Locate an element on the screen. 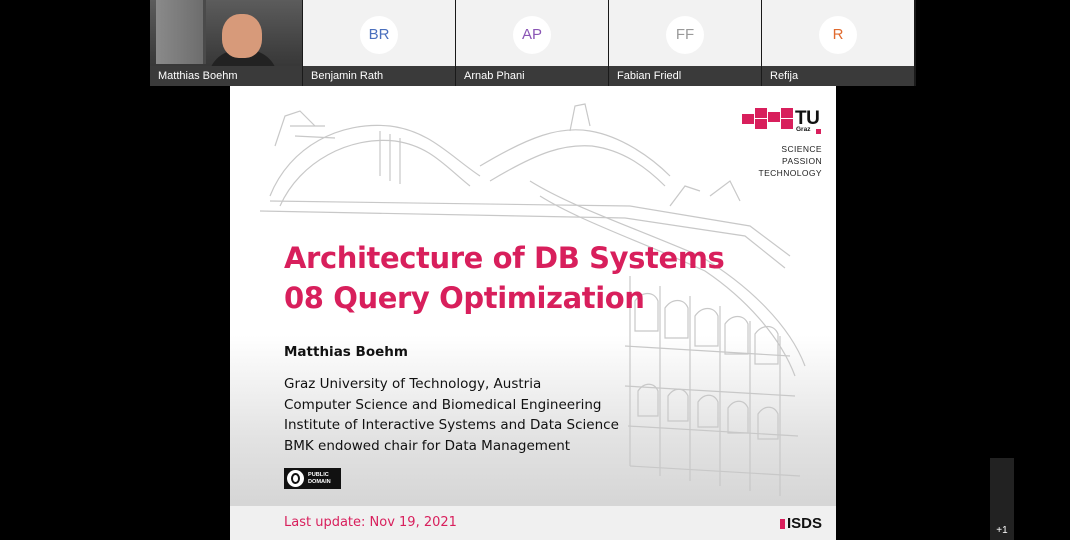 The width and height of the screenshot is (1070, 540). tagline-line: TECHNOLOGY is located at coordinates (790, 173).